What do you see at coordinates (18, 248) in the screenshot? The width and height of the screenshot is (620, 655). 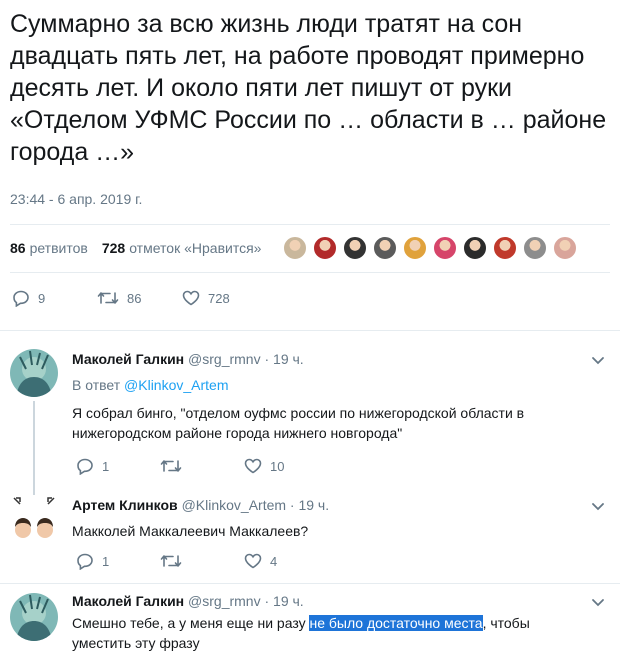 I see `retweets-count: 86` at bounding box center [18, 248].